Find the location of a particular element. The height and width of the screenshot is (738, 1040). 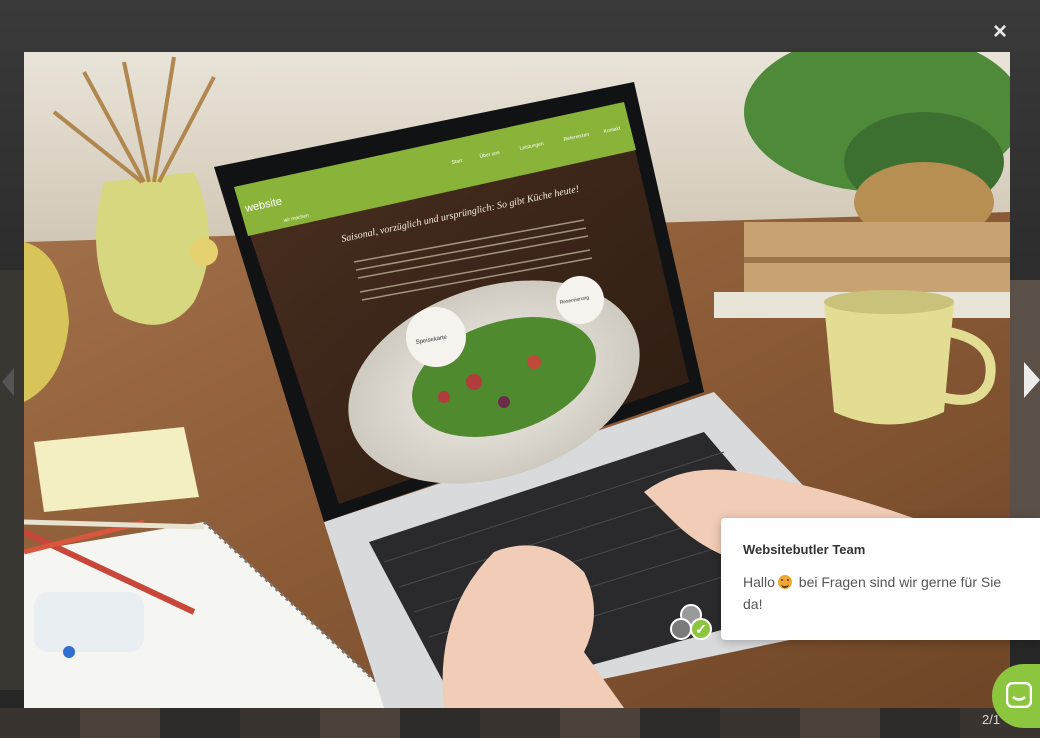

support-agent-avatars: ✓ is located at coordinates (693, 624).